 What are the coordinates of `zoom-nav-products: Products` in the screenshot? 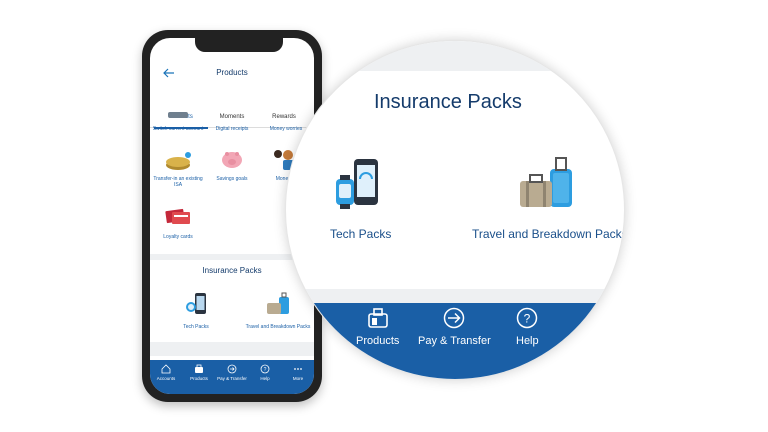 It's located at (377, 327).